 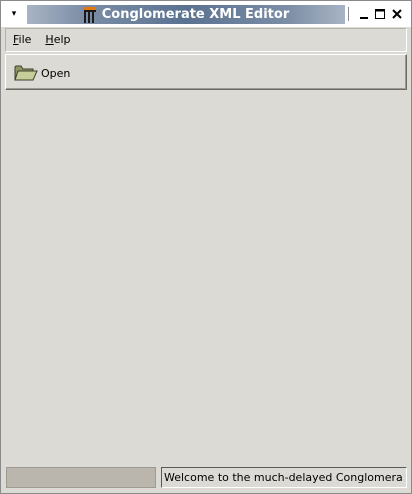 I want to click on window-menu-button: ▾, so click(x=14, y=14).